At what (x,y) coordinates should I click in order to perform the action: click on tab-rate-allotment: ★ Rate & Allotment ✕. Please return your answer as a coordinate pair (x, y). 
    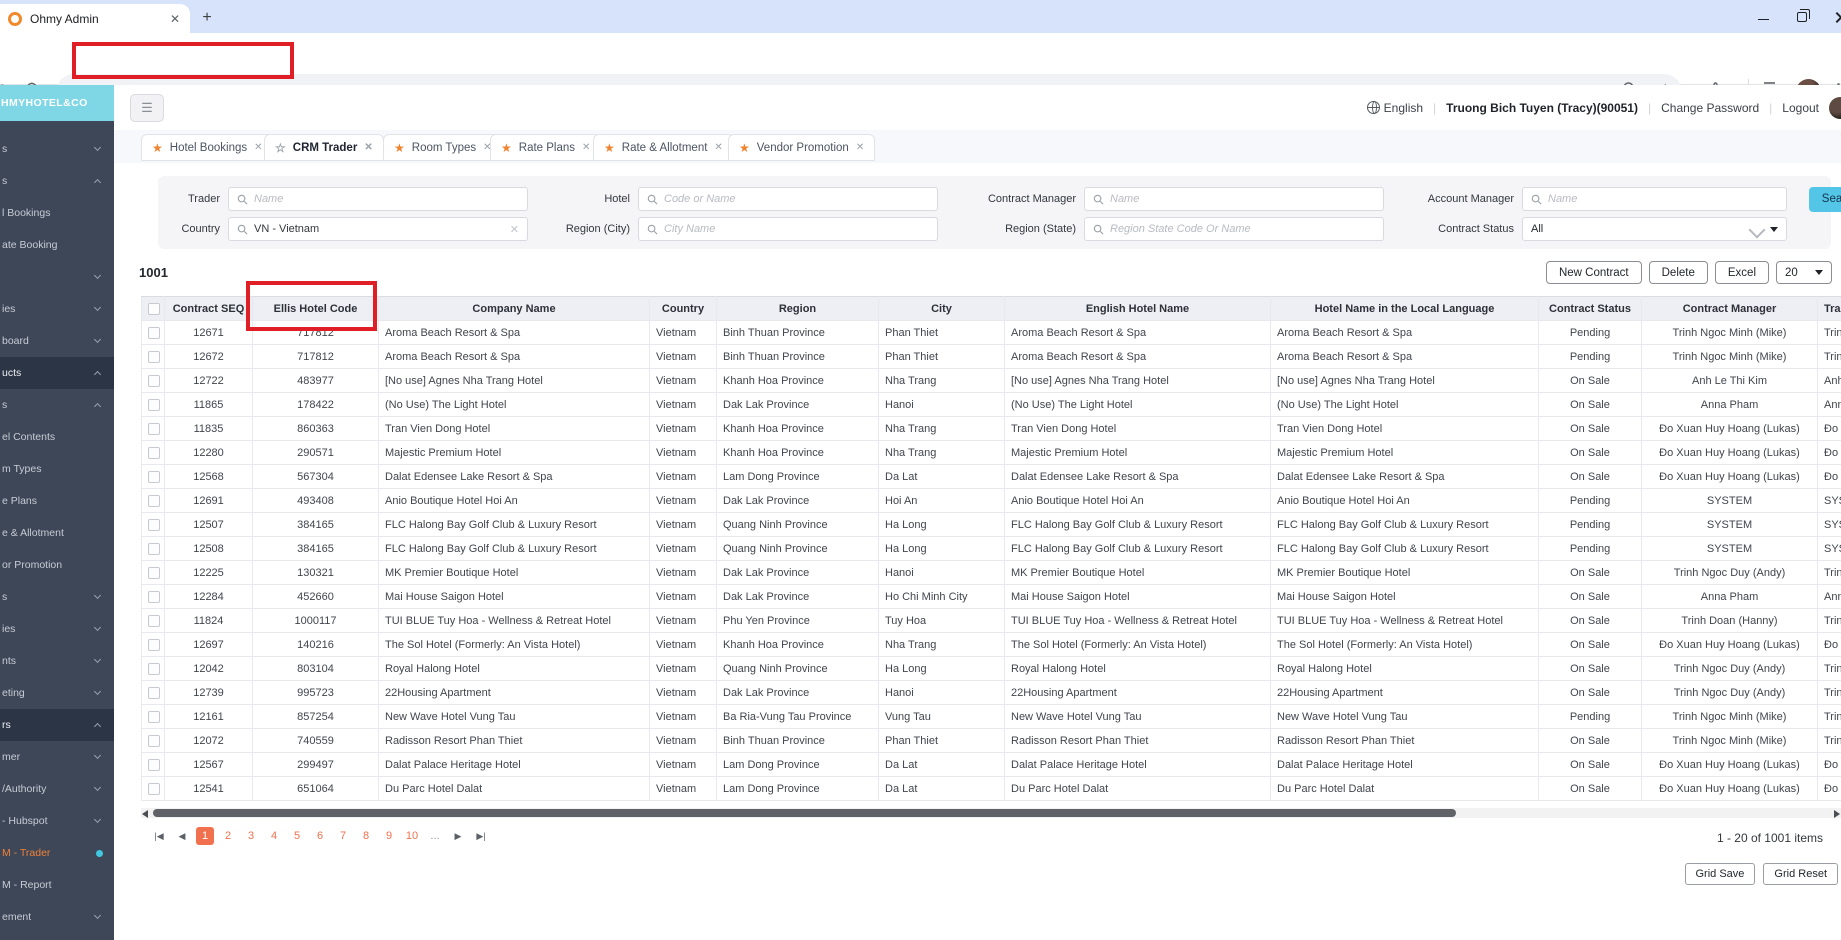
    Looking at the image, I should click on (663, 147).